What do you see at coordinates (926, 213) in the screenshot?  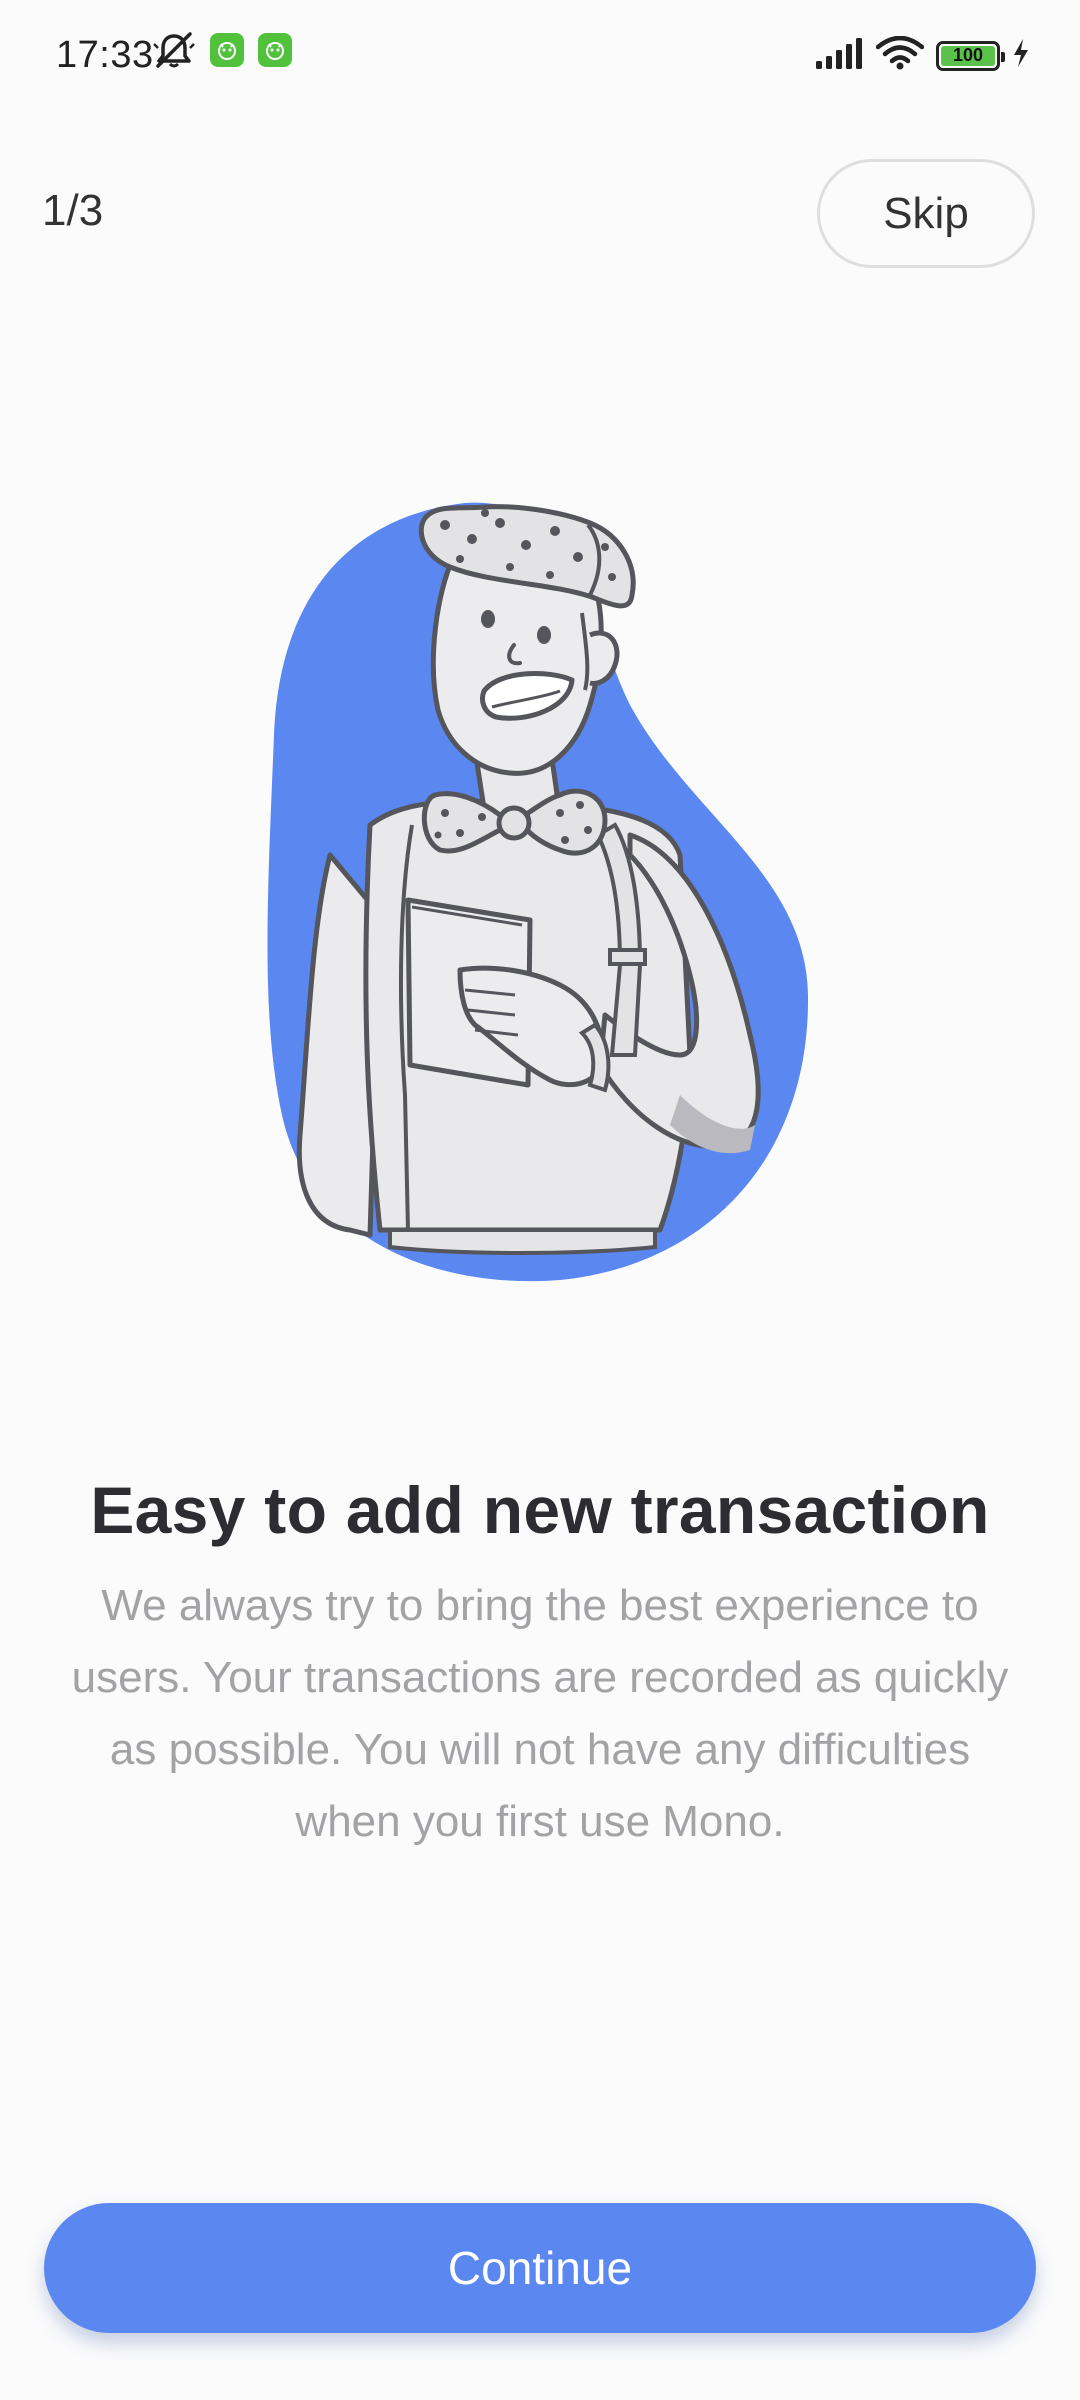 I see `skip-button: Skip` at bounding box center [926, 213].